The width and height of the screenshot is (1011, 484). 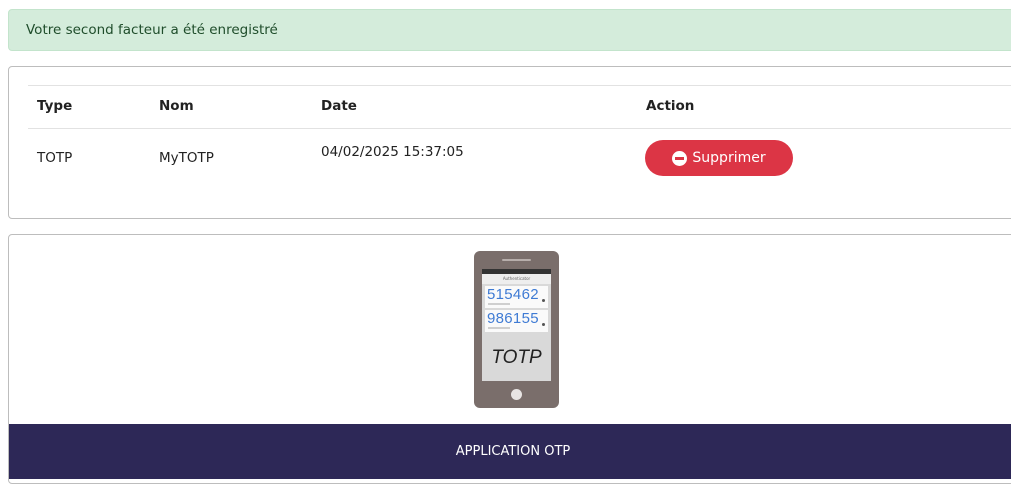 I want to click on phone-home-button, so click(x=516, y=394).